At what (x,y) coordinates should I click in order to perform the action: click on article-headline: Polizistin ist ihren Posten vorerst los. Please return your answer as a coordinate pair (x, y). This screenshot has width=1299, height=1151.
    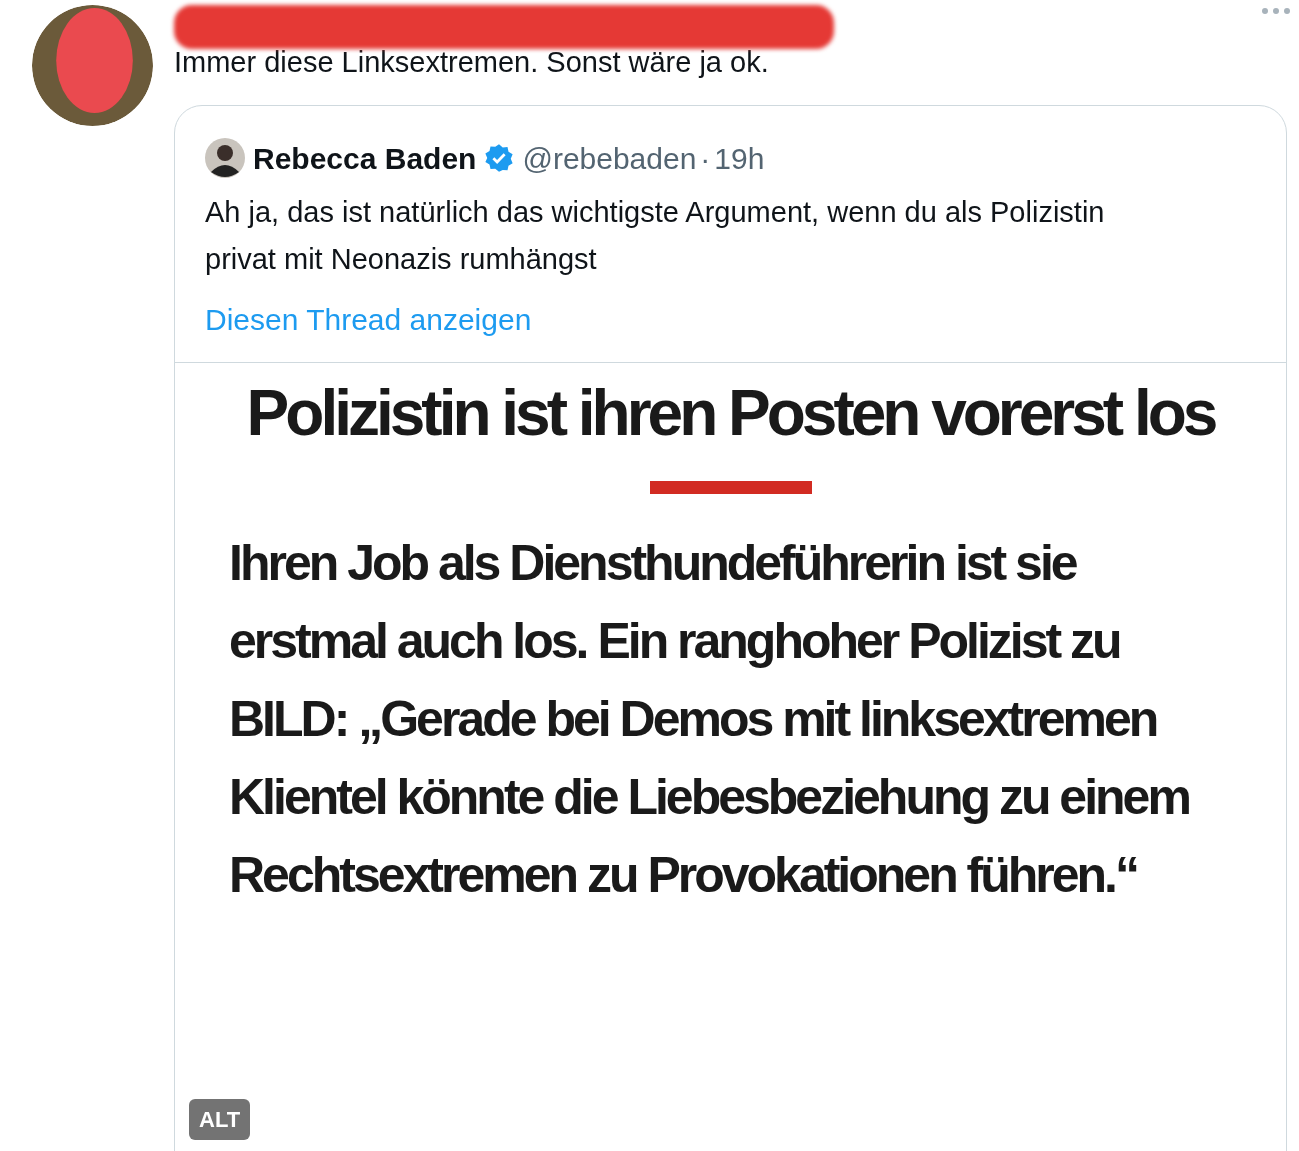
    Looking at the image, I should click on (730, 413).